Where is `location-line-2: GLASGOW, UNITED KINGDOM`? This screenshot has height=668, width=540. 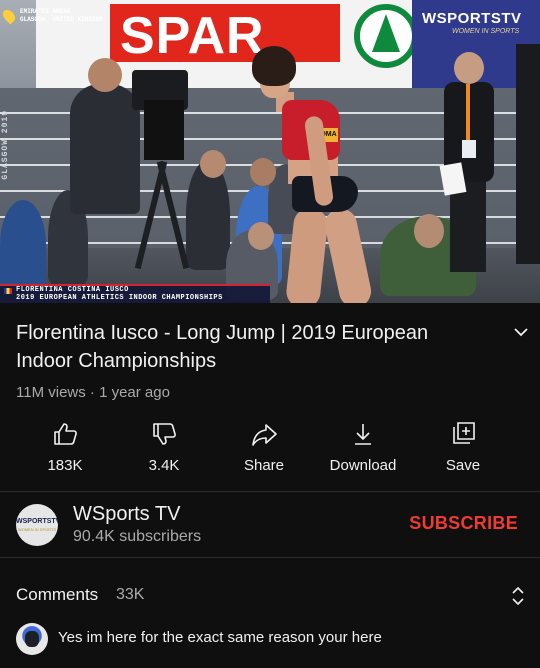 location-line-2: GLASGOW, UNITED KINGDOM is located at coordinates (61, 19).